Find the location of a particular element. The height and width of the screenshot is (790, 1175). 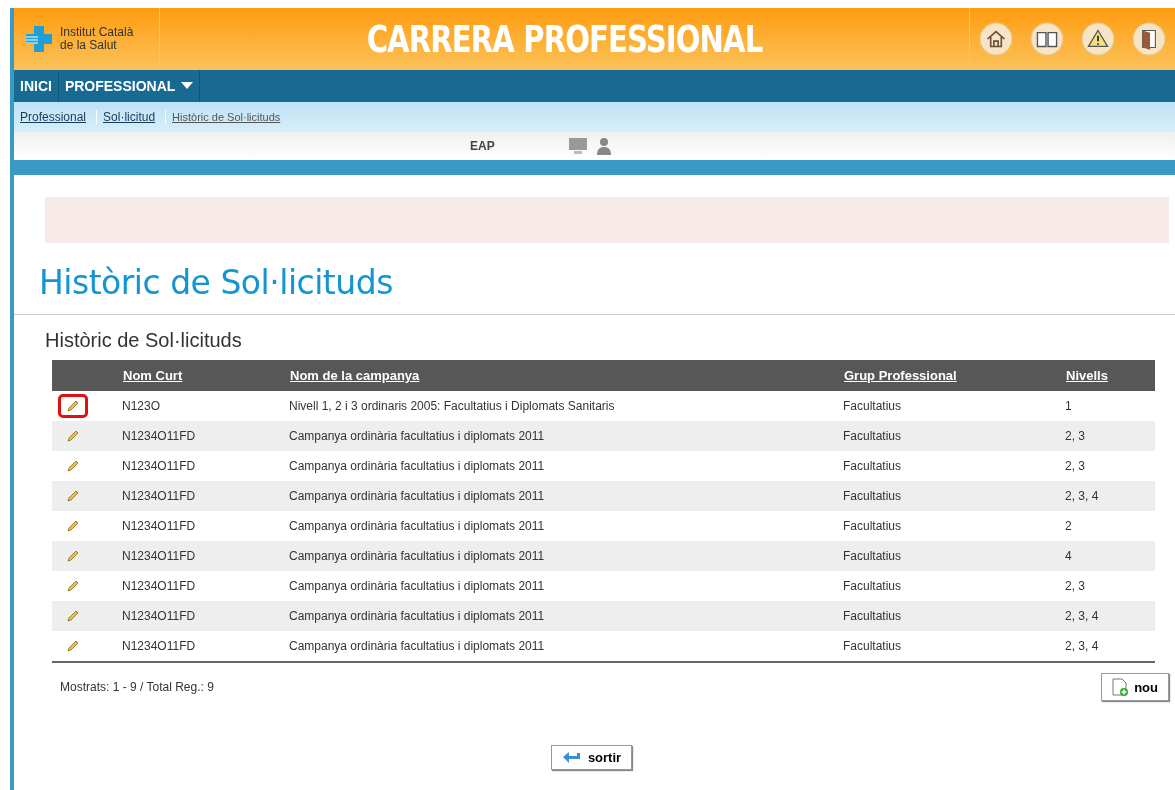

breadcrumb-link: Professional is located at coordinates (58, 117).